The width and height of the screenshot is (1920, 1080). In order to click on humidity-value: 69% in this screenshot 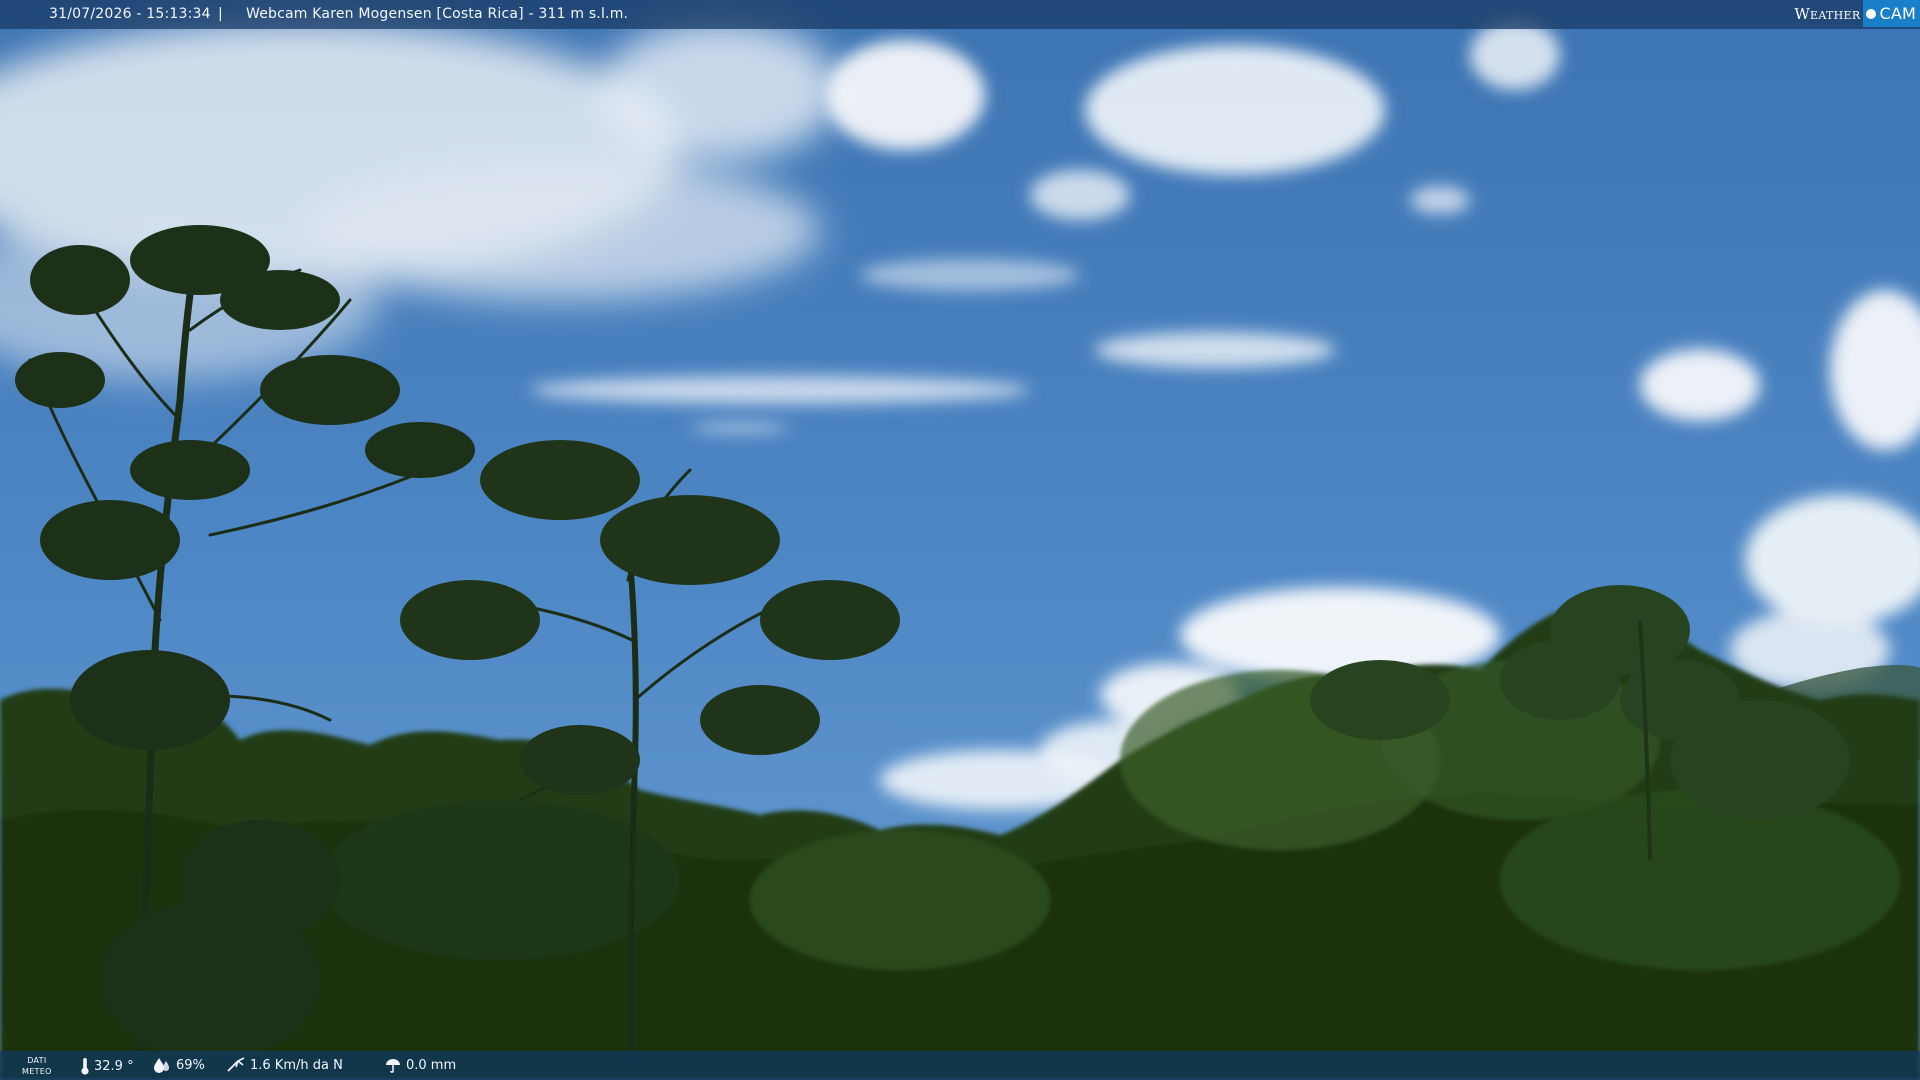, I will do `click(190, 1065)`.